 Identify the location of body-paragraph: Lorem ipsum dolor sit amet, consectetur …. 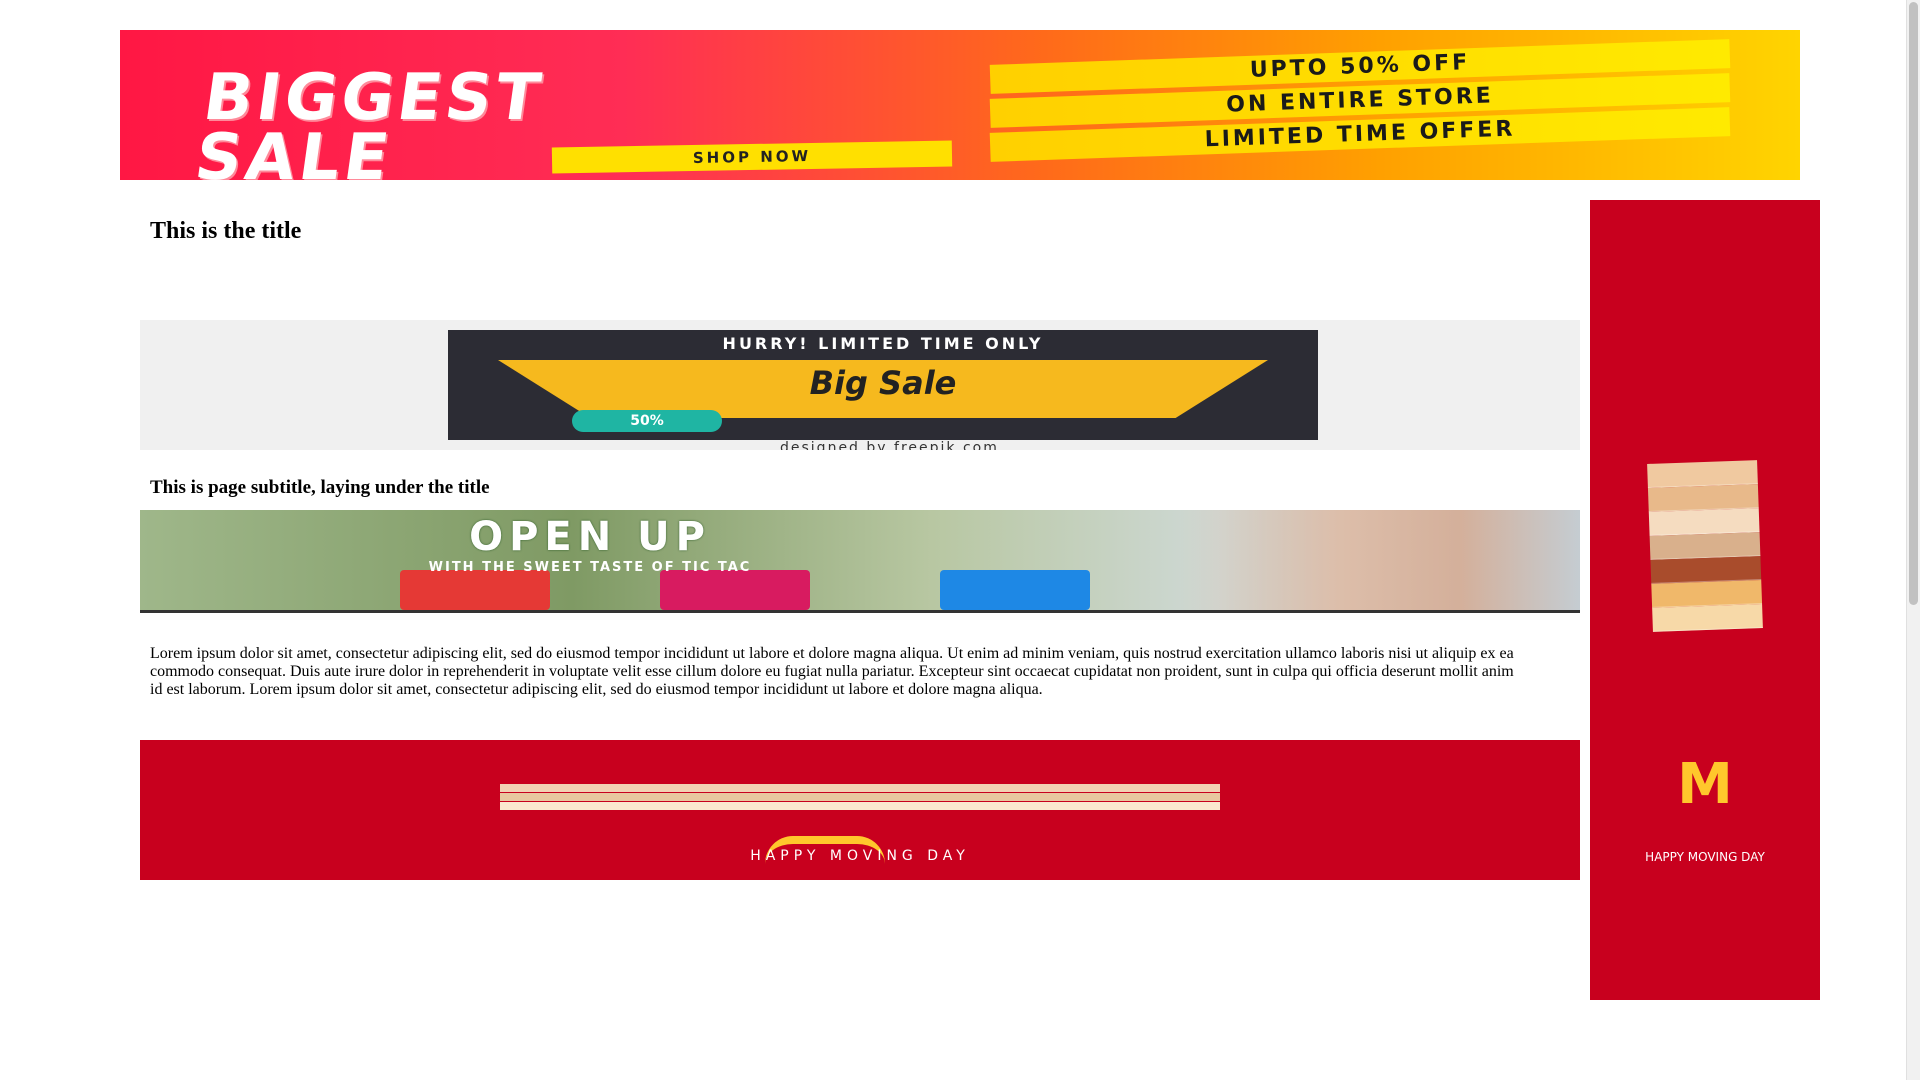
(832, 671).